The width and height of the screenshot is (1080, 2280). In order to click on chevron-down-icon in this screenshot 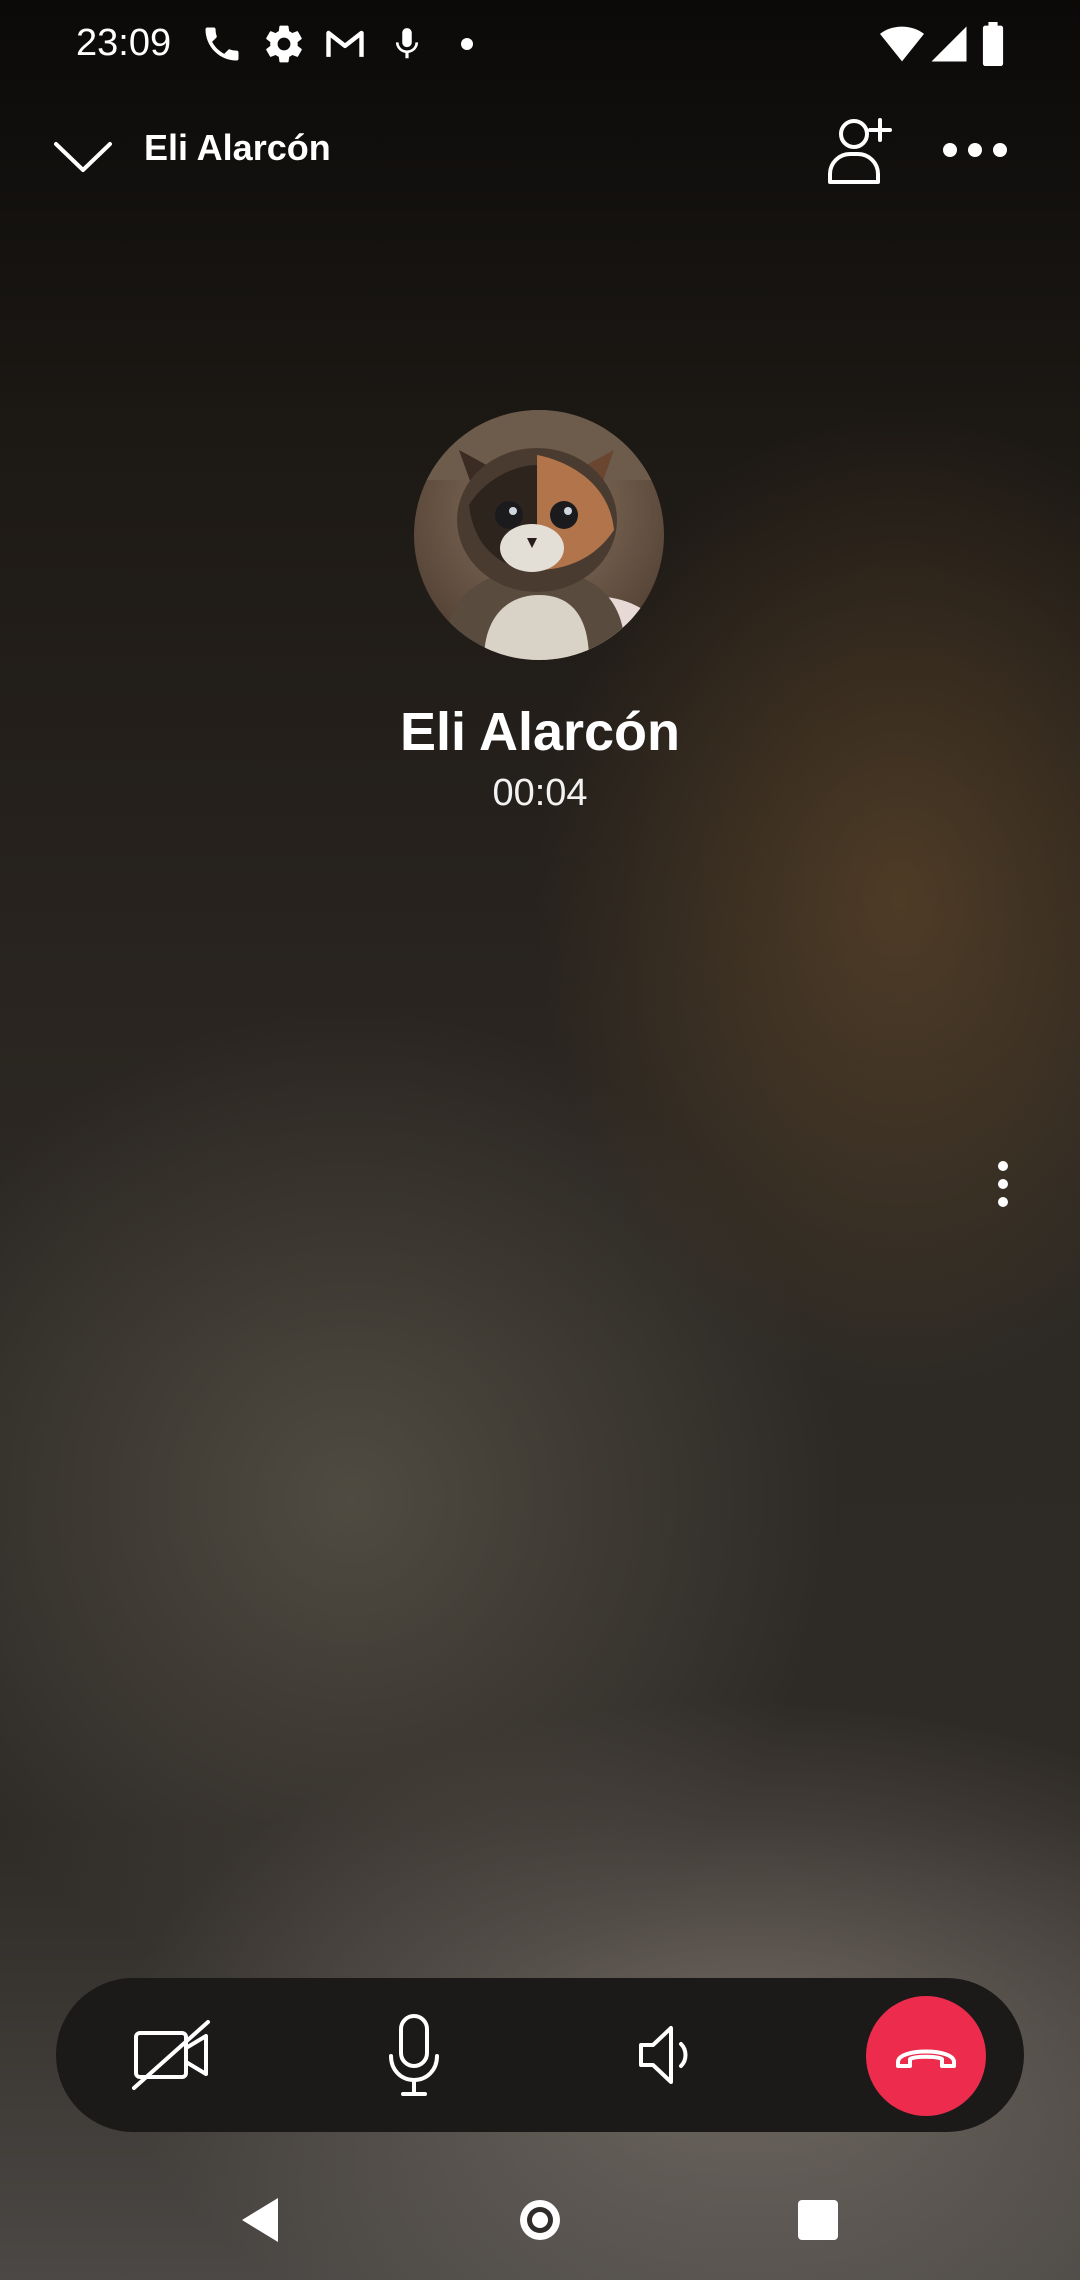, I will do `click(83, 157)`.